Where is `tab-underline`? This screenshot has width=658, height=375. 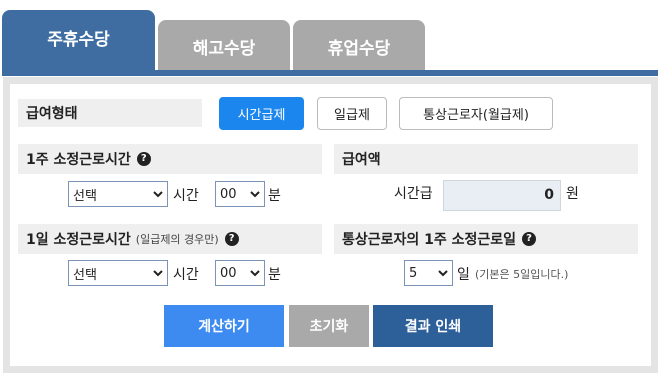 tab-underline is located at coordinates (330, 73).